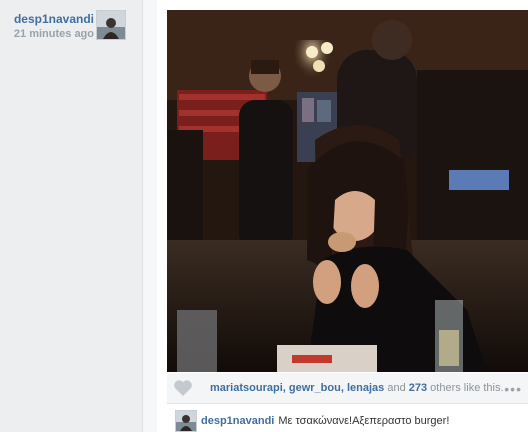 This screenshot has height=432, width=528. Describe the element at coordinates (53, 34) in the screenshot. I see `post-timestamp: 21 minutes ago` at that location.